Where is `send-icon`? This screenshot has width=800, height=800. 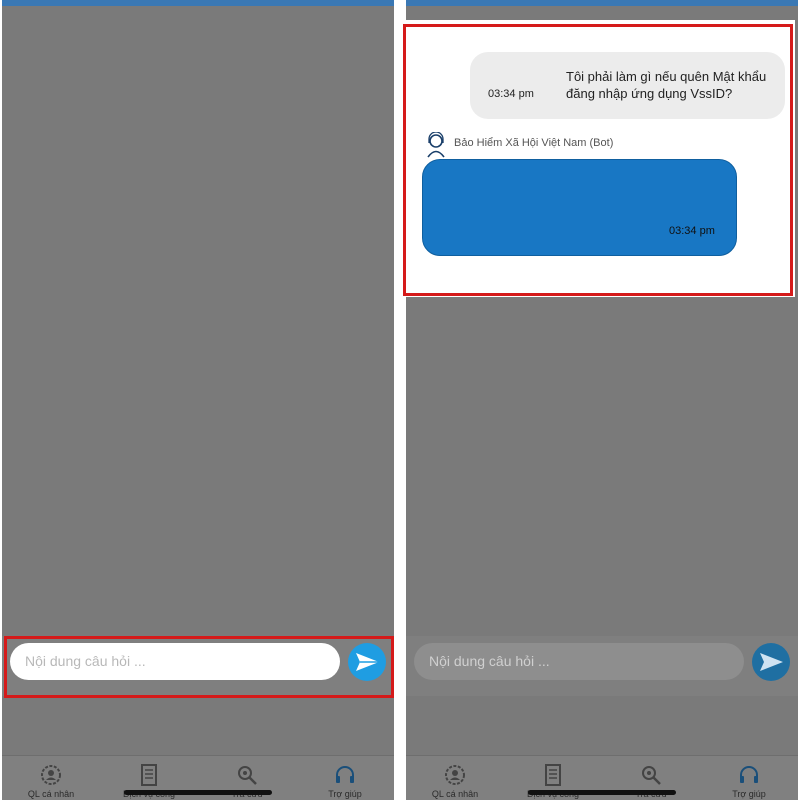
send-icon is located at coordinates (771, 662).